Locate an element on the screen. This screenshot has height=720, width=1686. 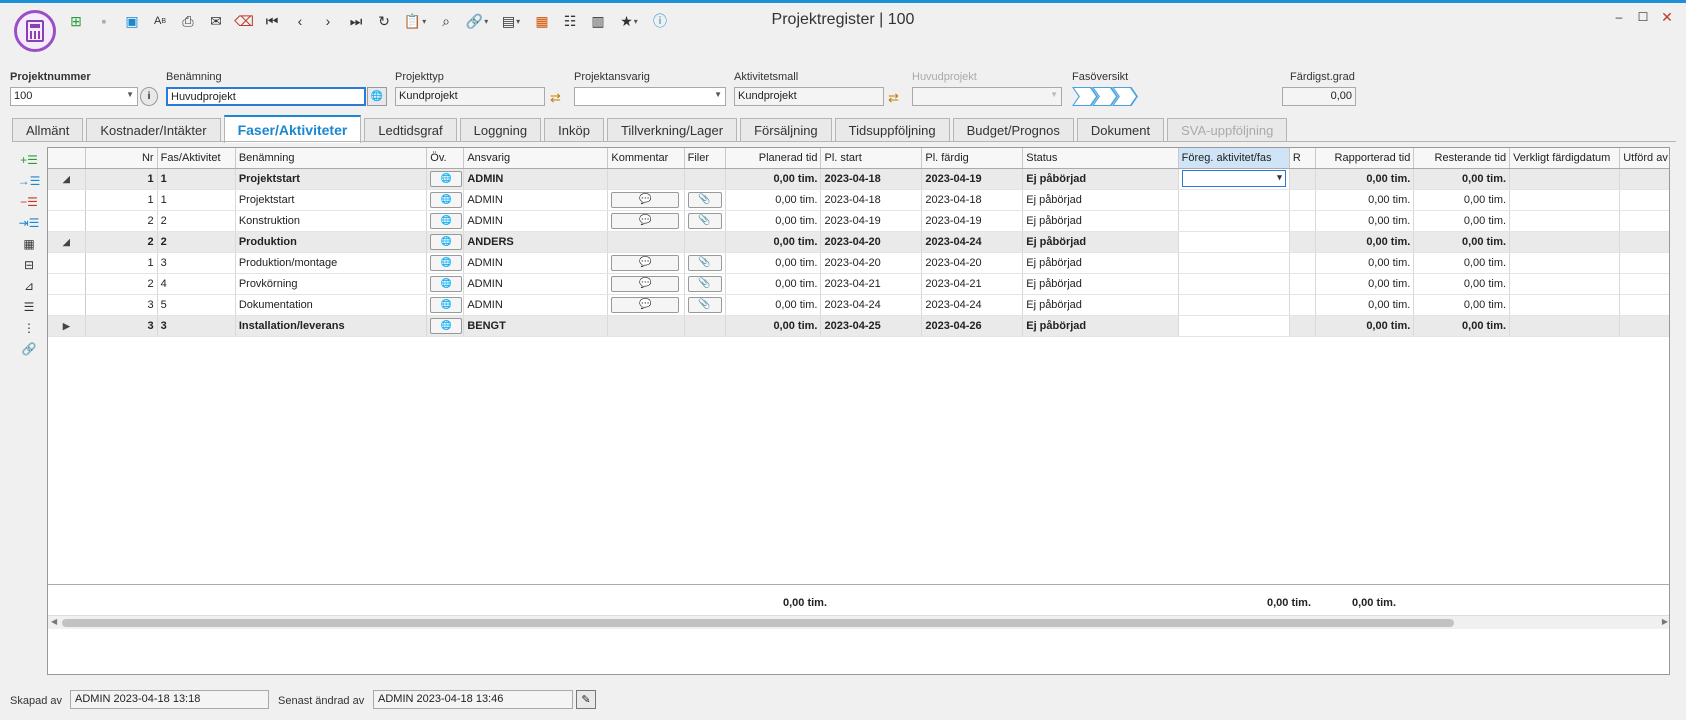
foreg-dropdown is located at coordinates (1233, 178).